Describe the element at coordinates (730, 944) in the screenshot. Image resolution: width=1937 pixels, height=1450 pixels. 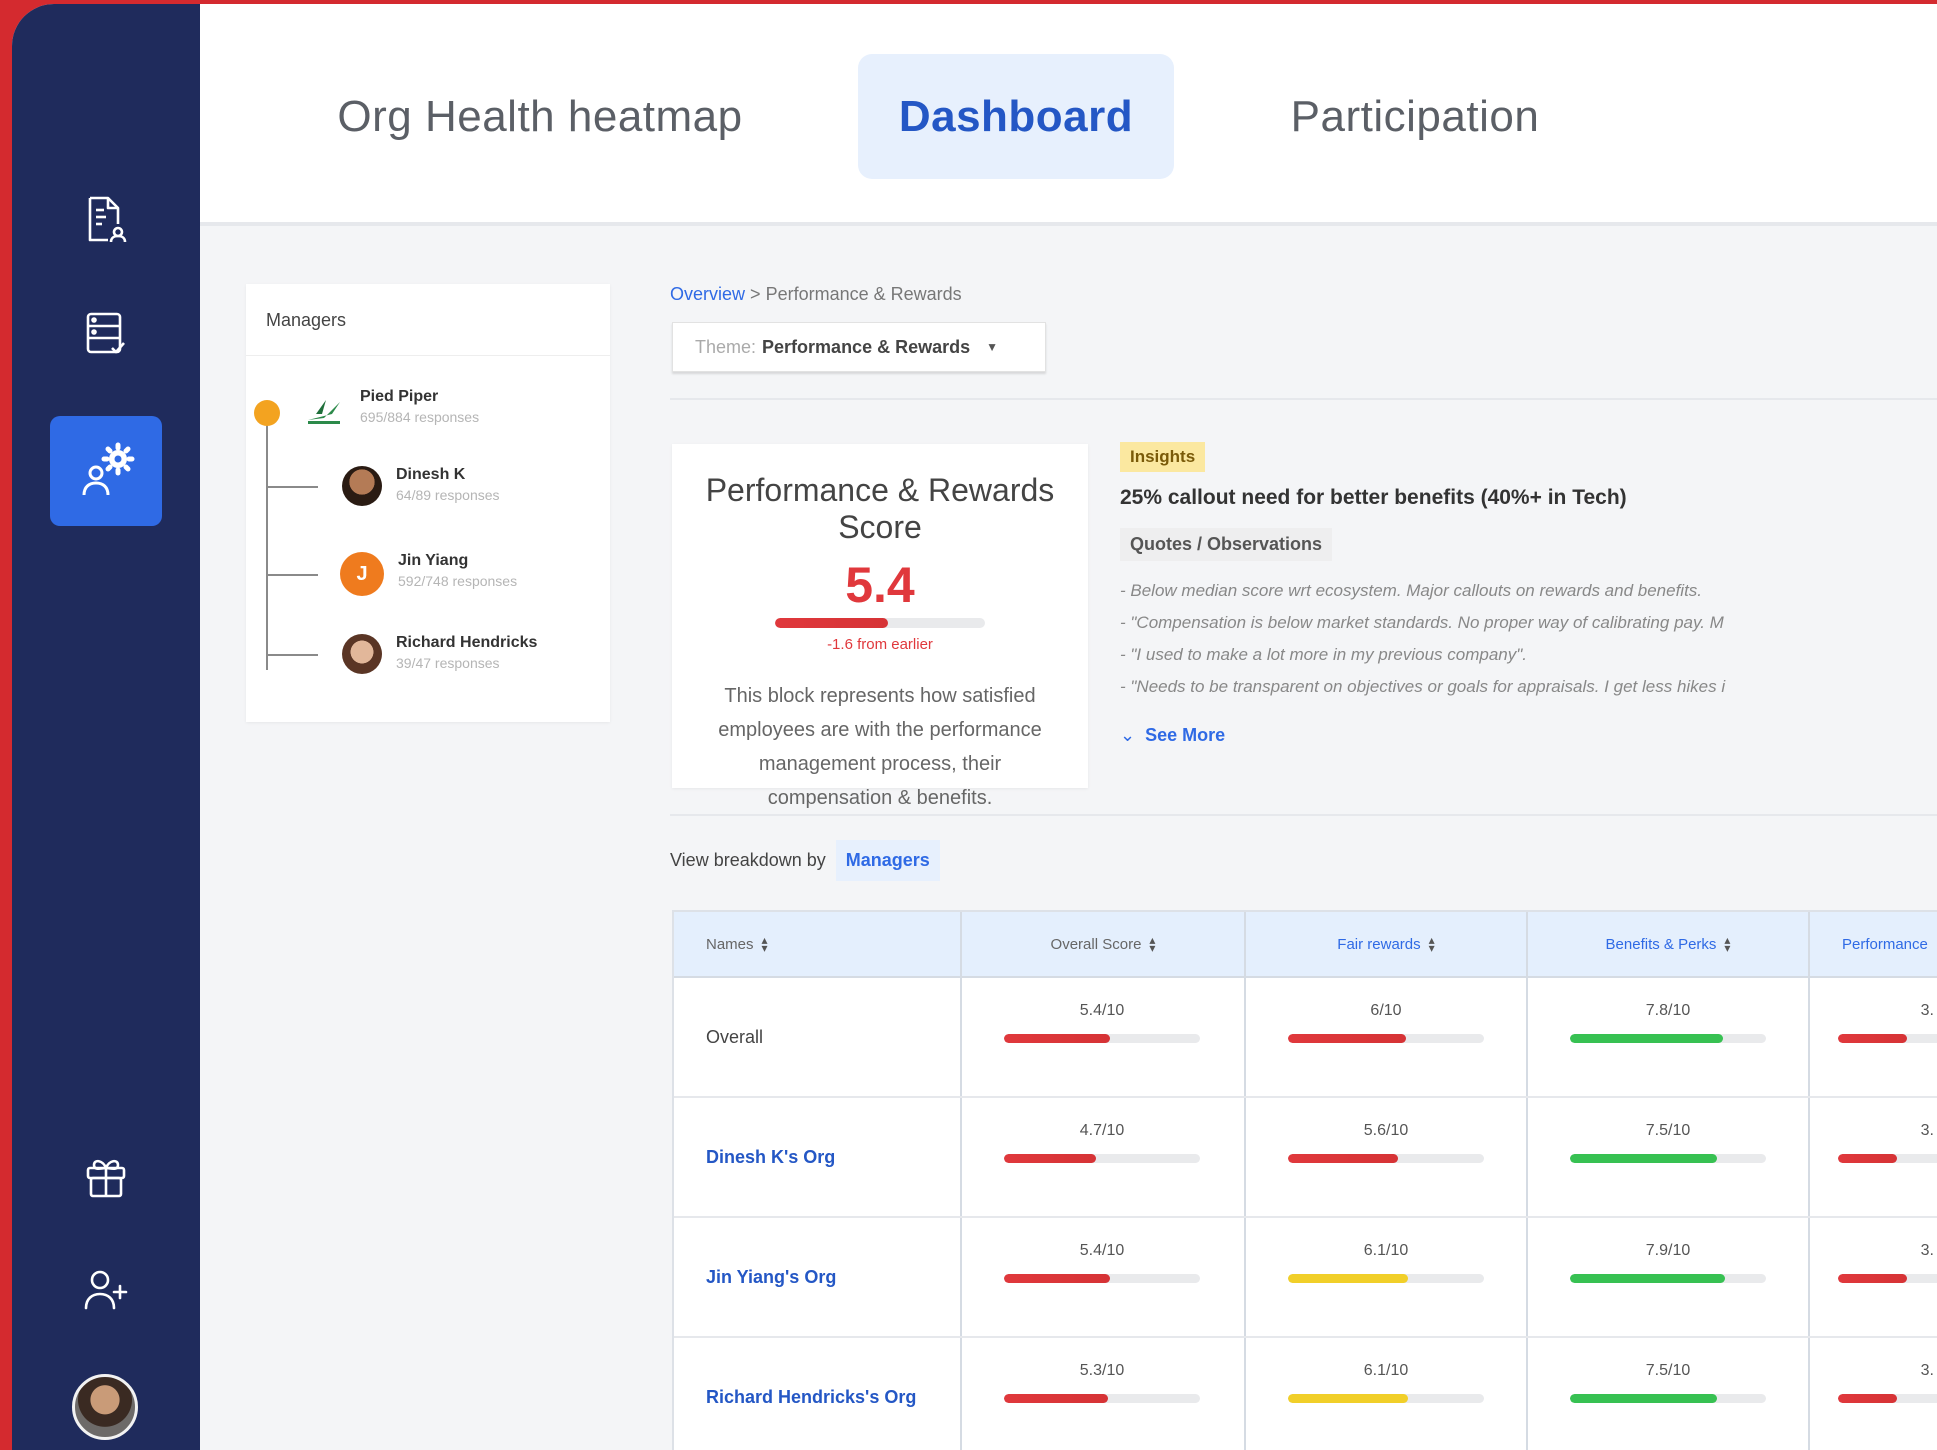
I see `column-header-label: Names` at that location.